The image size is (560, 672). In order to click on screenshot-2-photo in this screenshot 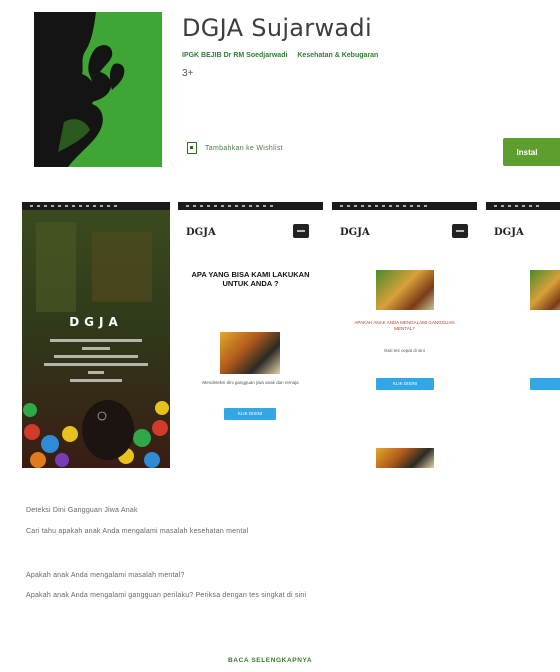, I will do `click(250, 353)`.